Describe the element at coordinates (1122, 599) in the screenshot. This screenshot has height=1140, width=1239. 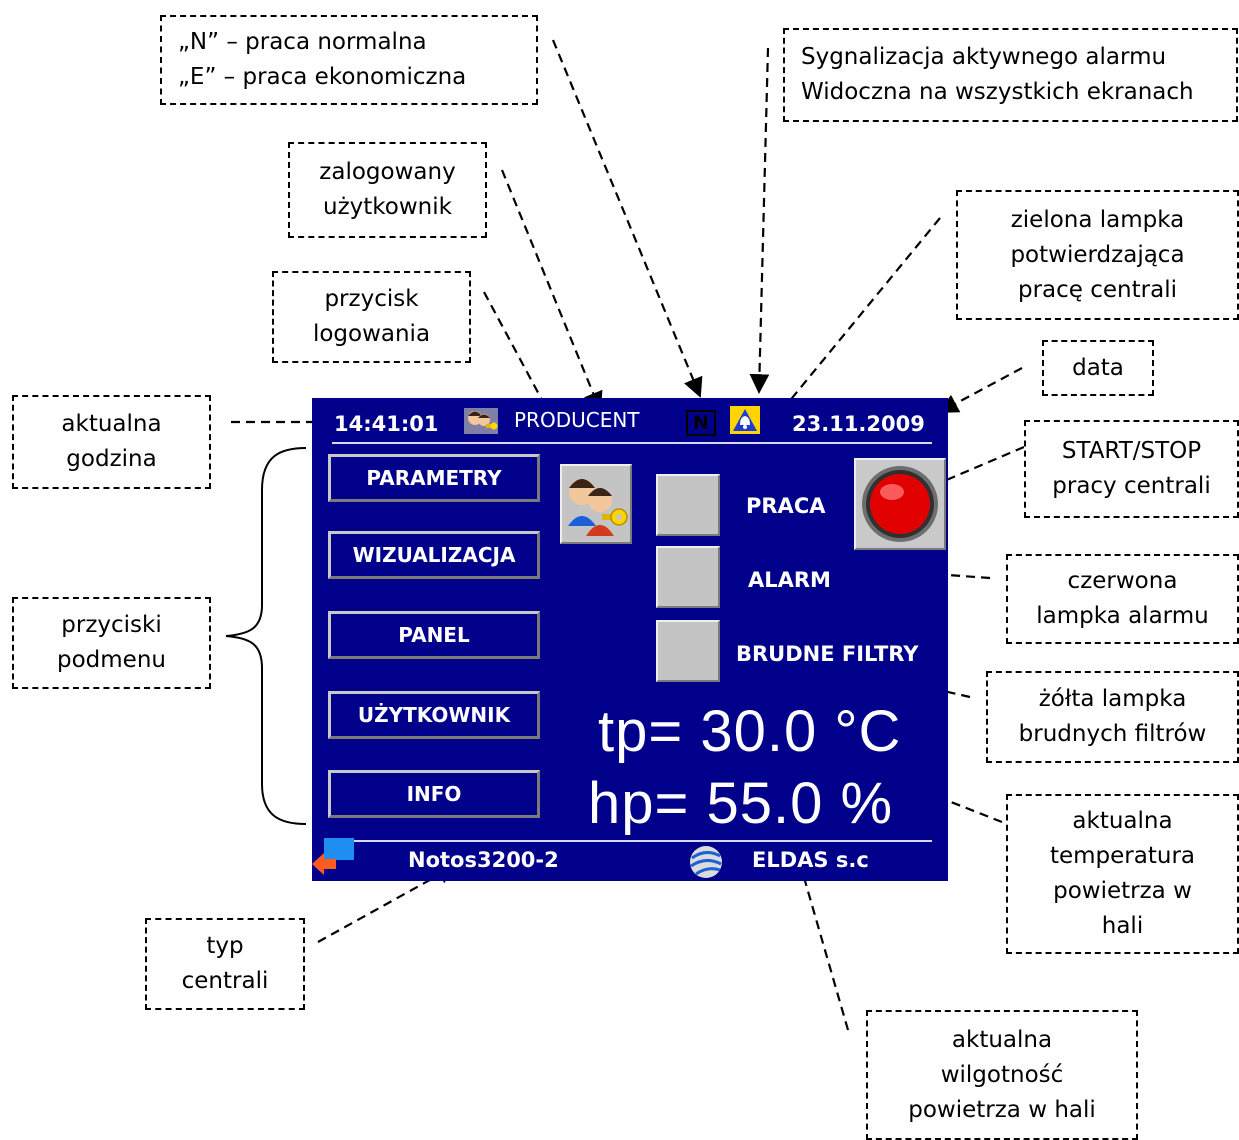
I see `callout-red-lamp: czerwona lampka alarmu` at that location.